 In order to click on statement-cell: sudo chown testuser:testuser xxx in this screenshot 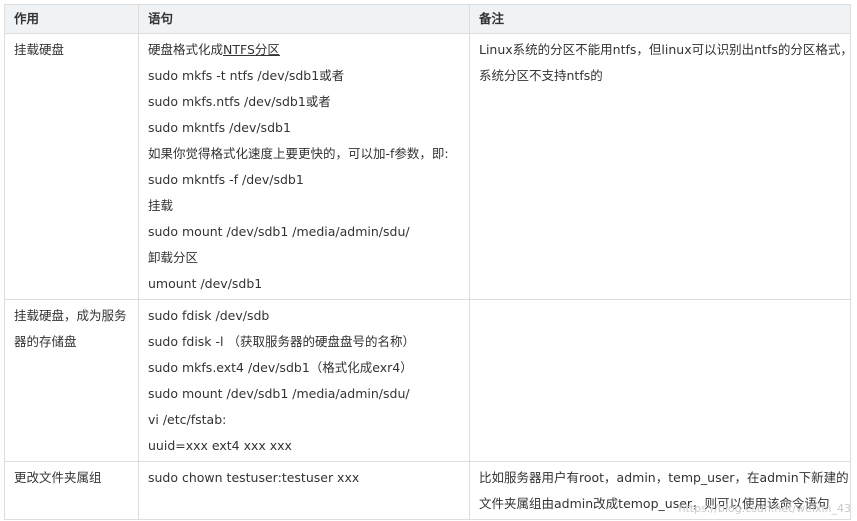, I will do `click(304, 490)`.